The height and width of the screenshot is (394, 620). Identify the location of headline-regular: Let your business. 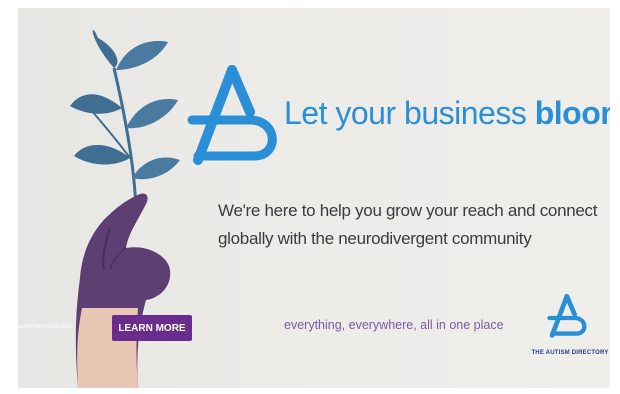
(409, 113).